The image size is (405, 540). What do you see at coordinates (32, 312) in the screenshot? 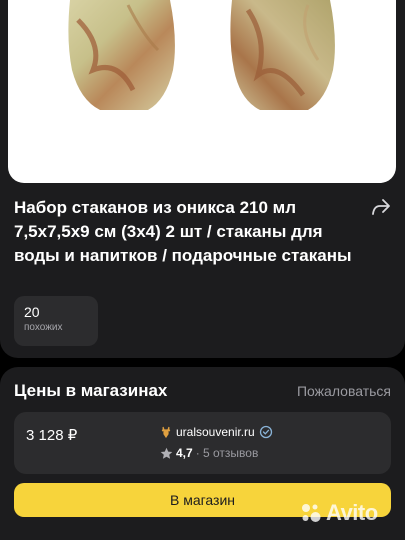
I see `similar-count: 20` at bounding box center [32, 312].